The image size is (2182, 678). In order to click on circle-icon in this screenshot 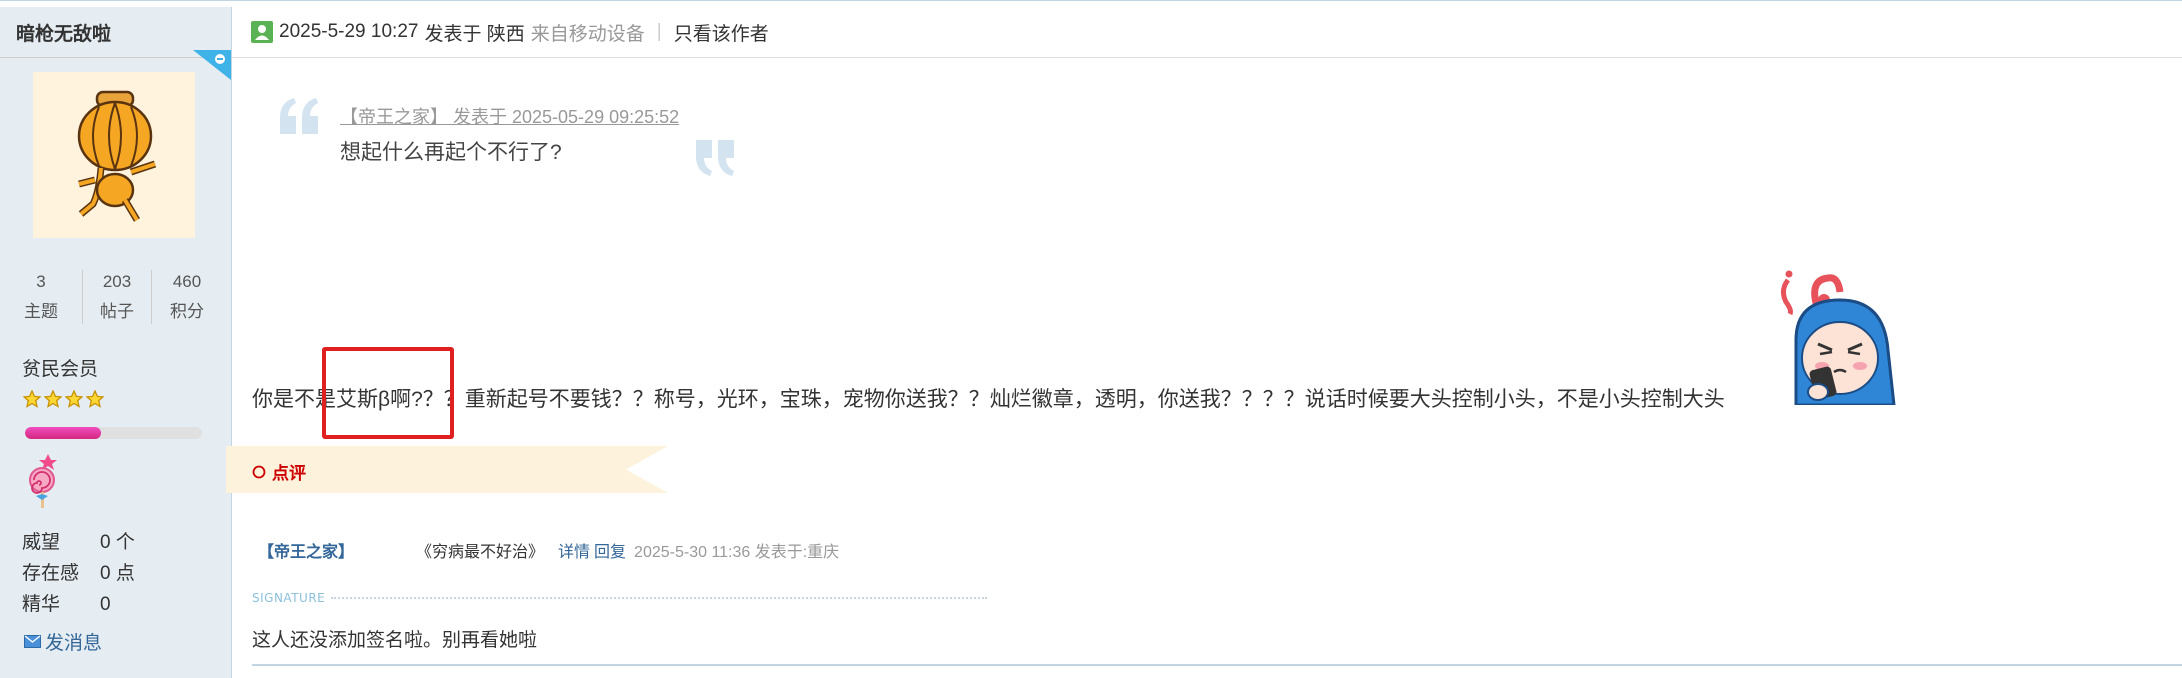, I will do `click(259, 471)`.